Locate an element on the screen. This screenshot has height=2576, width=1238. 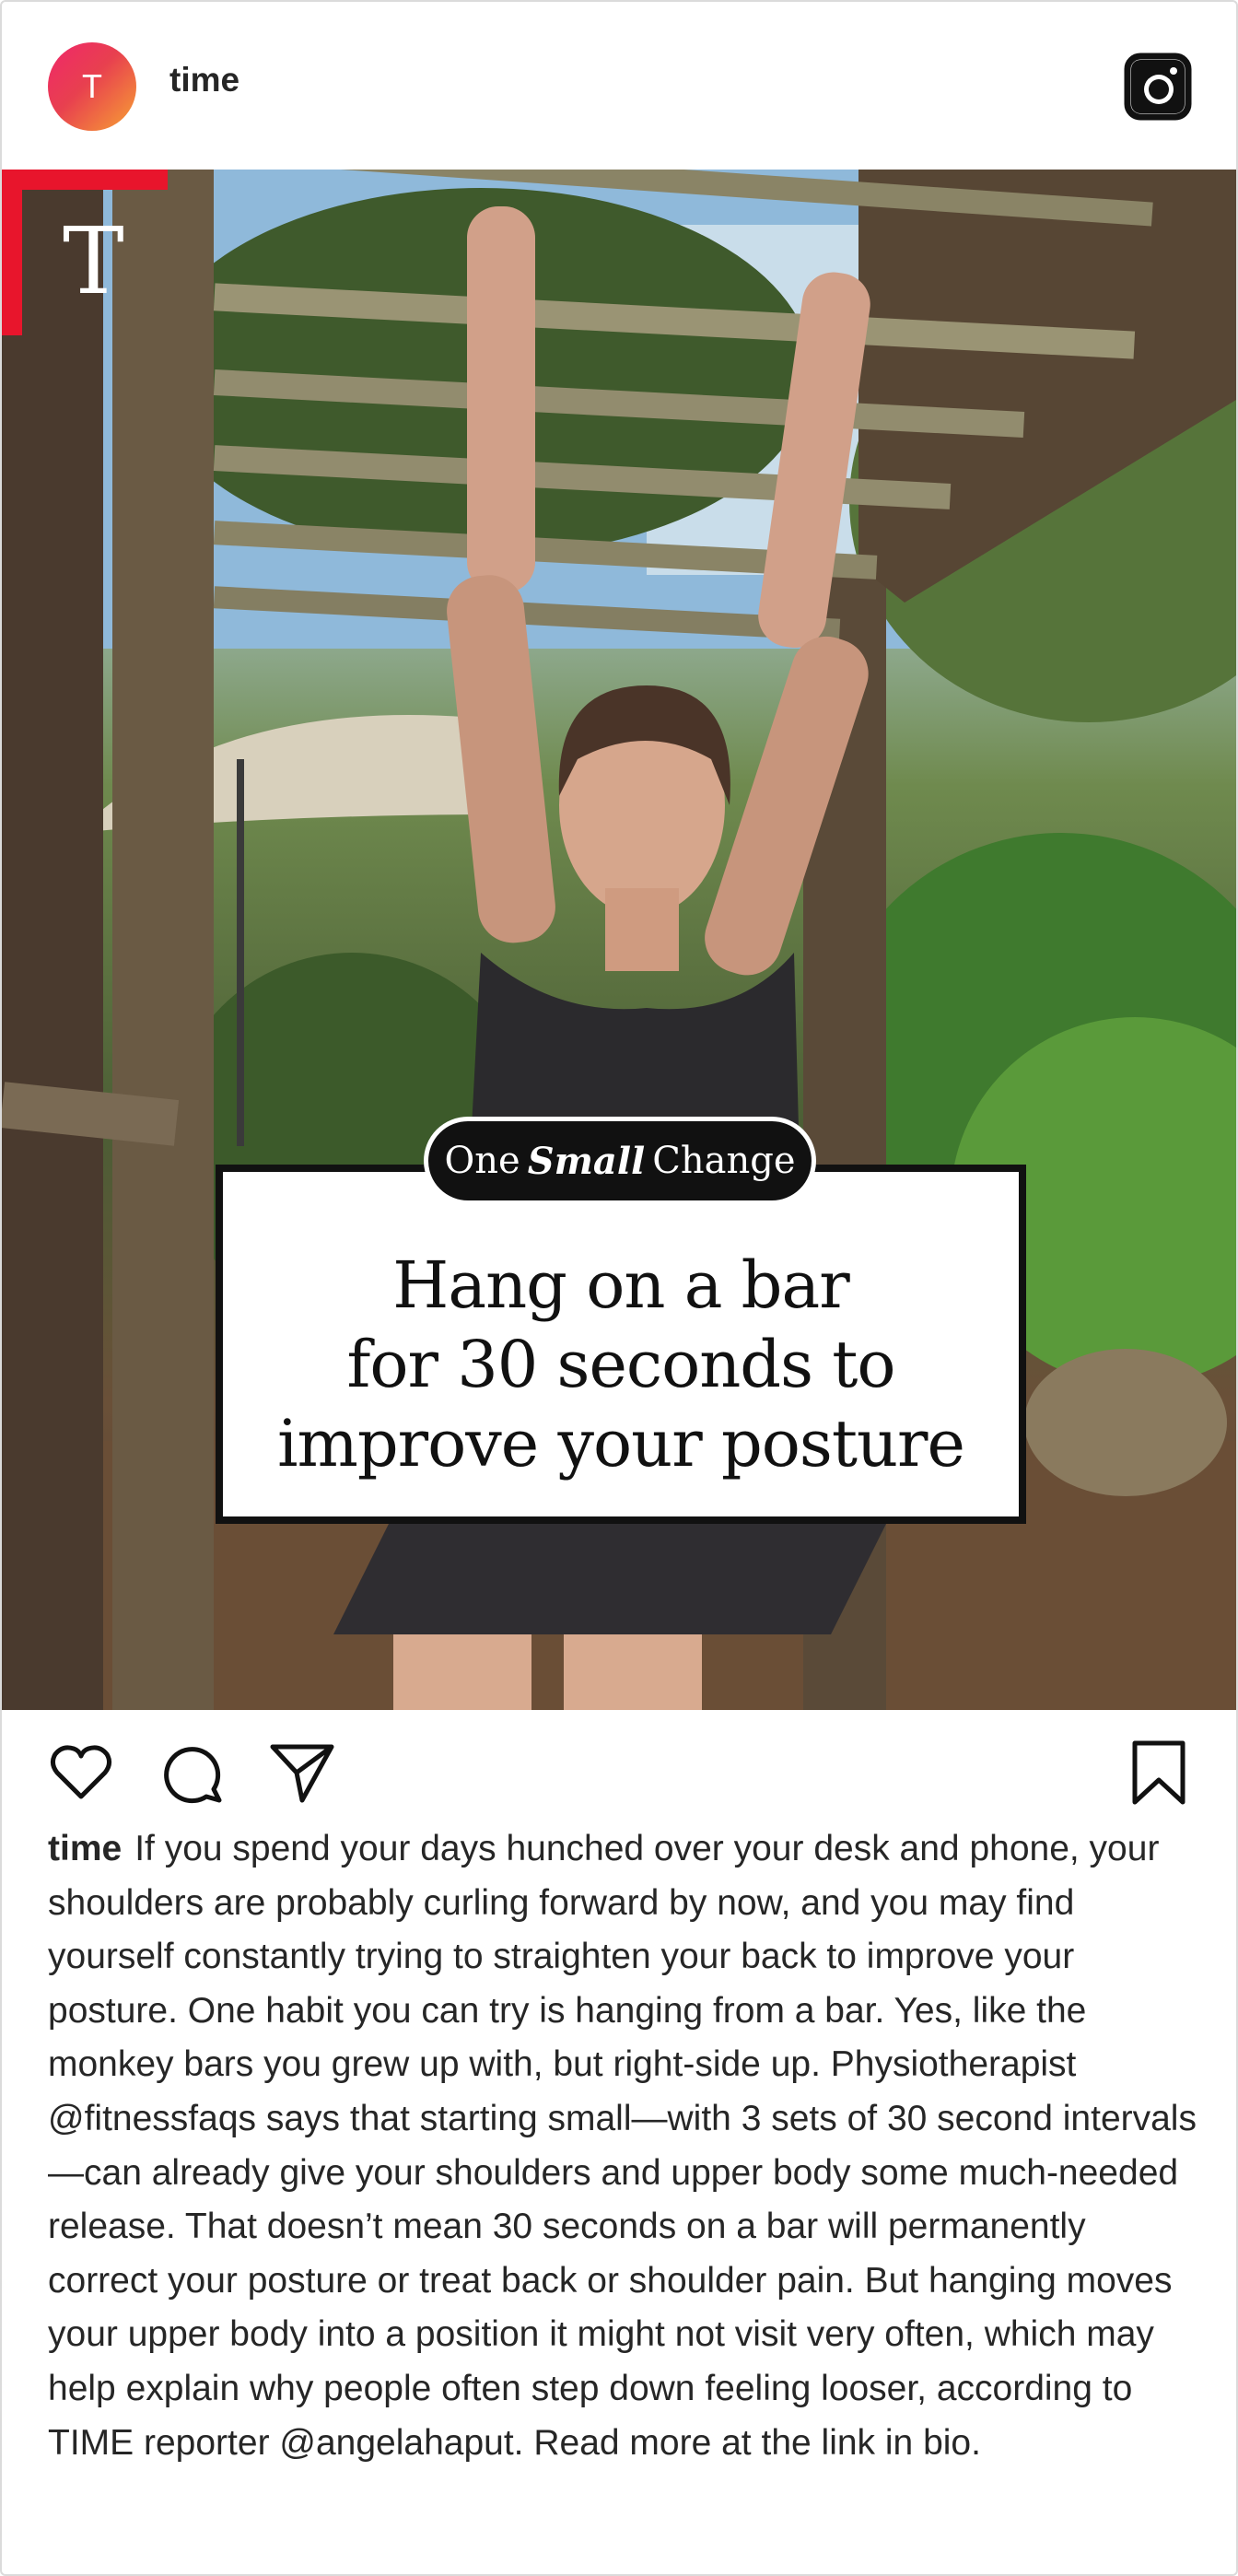
headline-line: for 30 seconds to is located at coordinates (620, 1364).